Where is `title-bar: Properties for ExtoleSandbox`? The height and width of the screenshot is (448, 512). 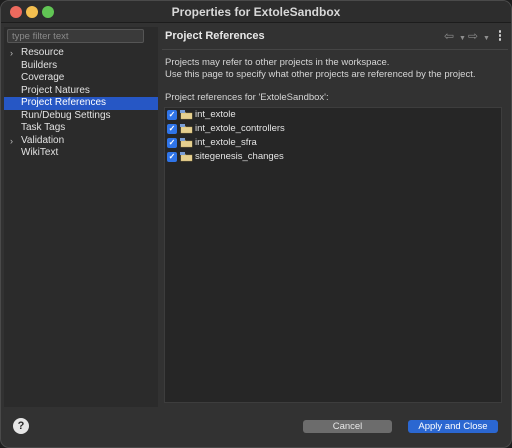
title-bar: Properties for ExtoleSandbox is located at coordinates (256, 12).